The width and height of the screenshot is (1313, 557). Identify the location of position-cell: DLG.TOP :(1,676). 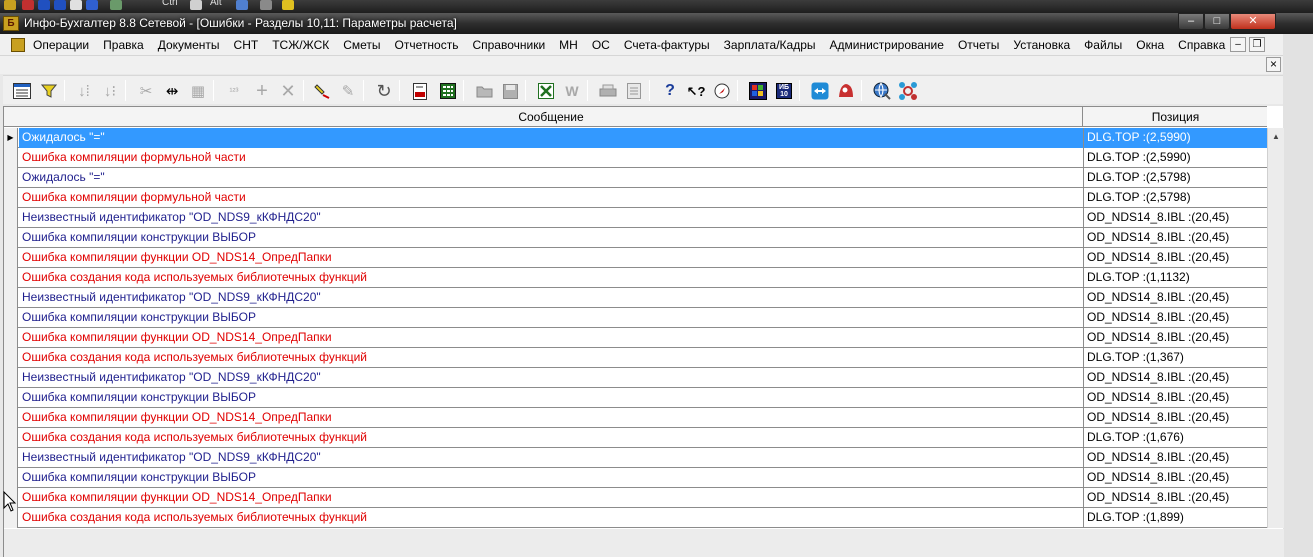
(1175, 438).